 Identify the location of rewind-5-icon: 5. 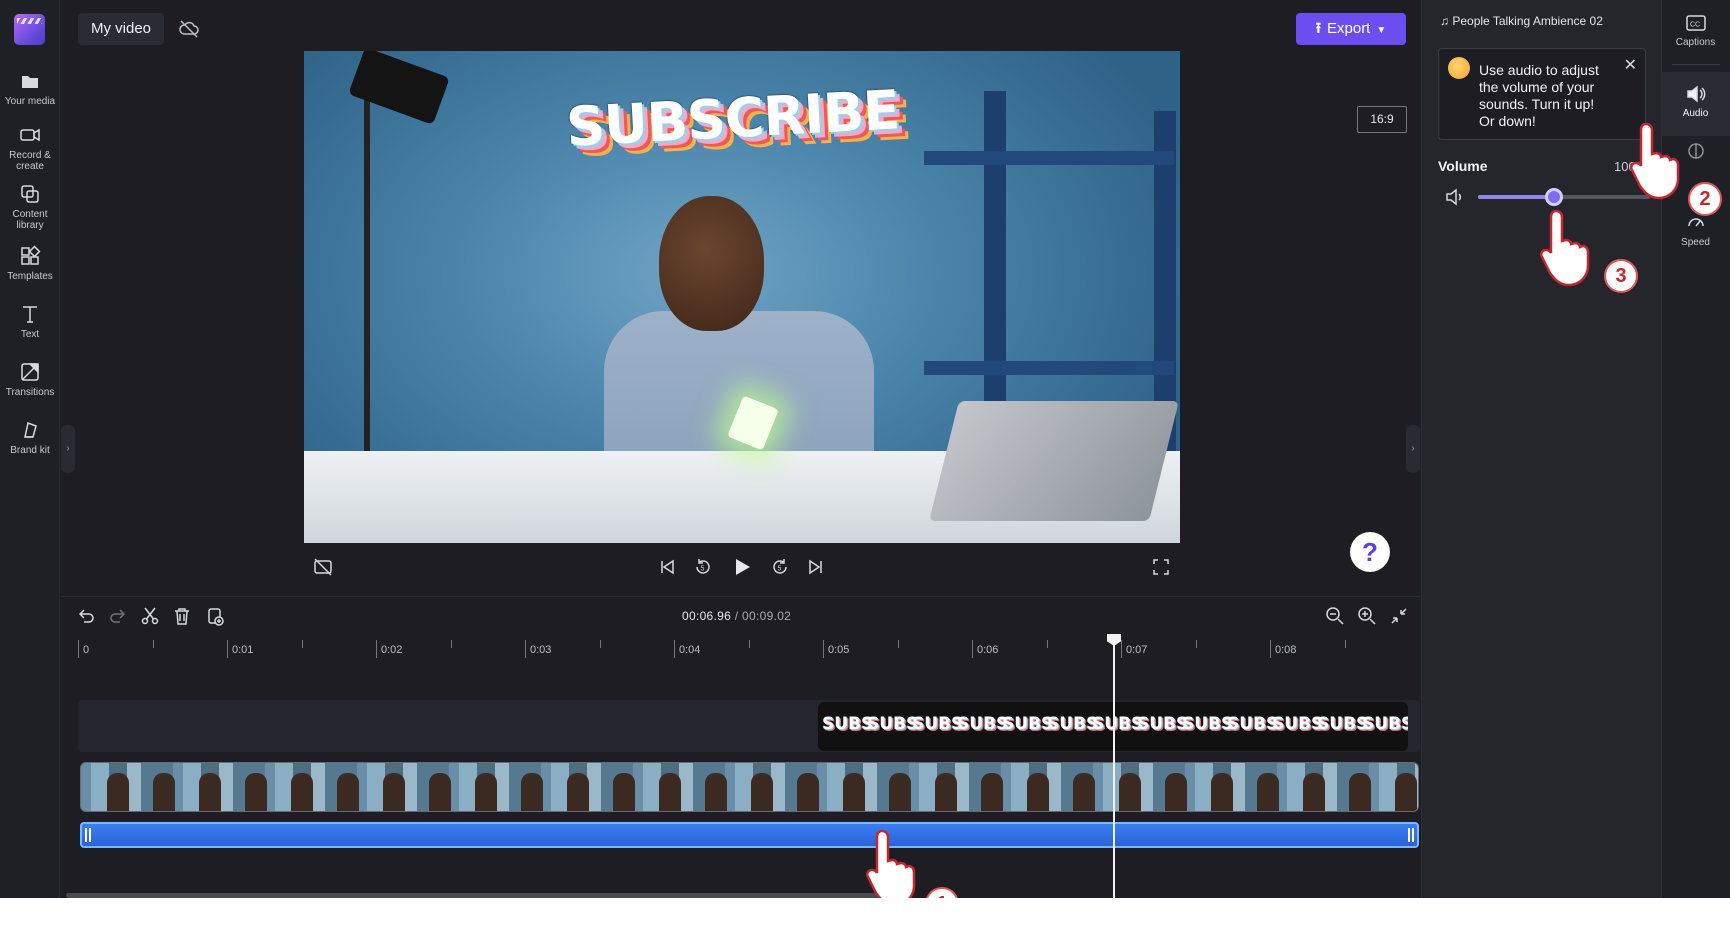
(703, 567).